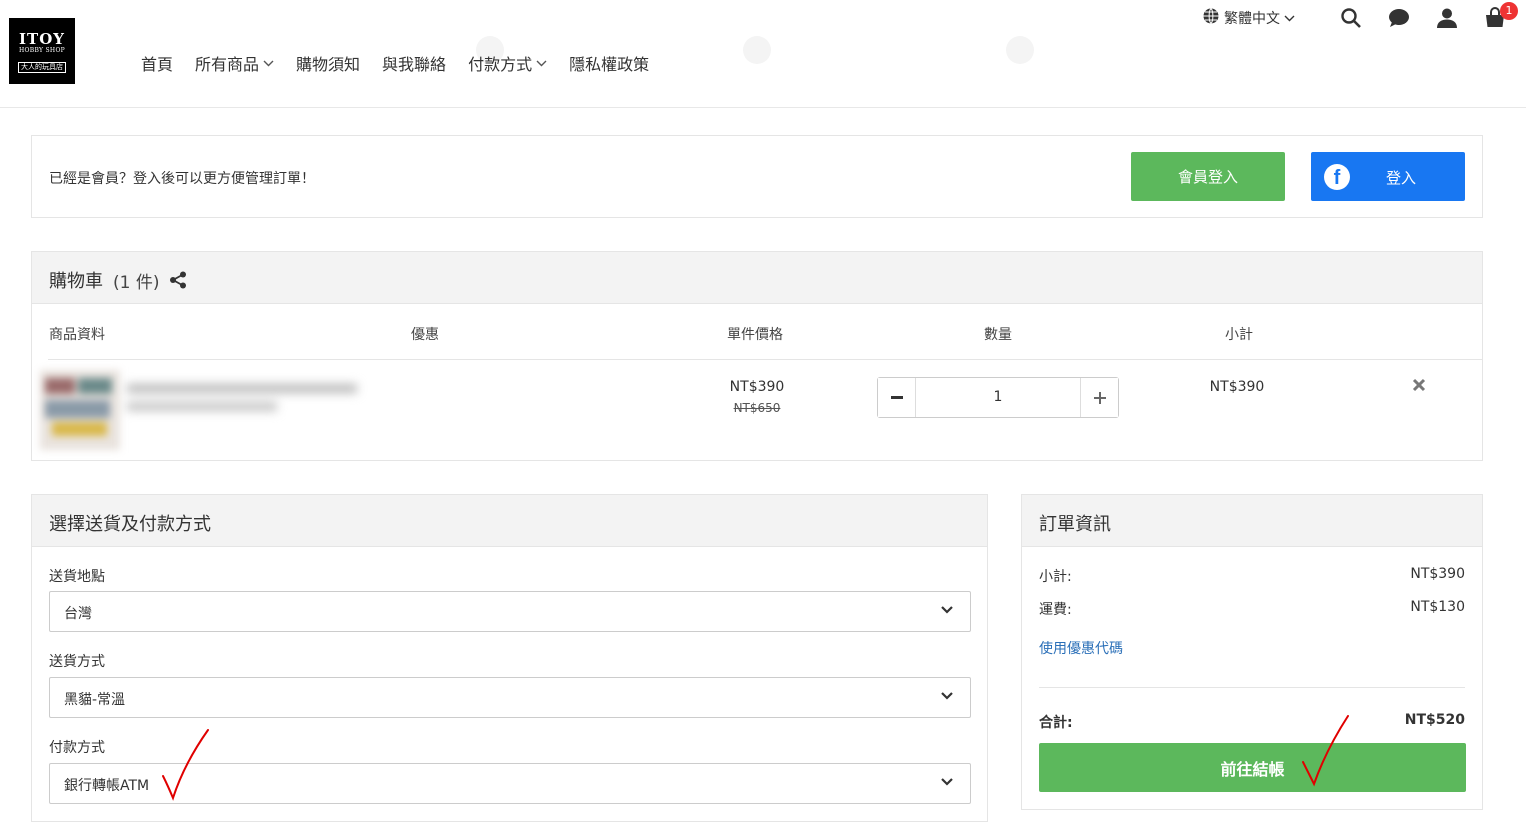 The width and height of the screenshot is (1526, 822). Describe the element at coordinates (1056, 723) in the screenshot. I see `order-total-label: 合計:` at that location.